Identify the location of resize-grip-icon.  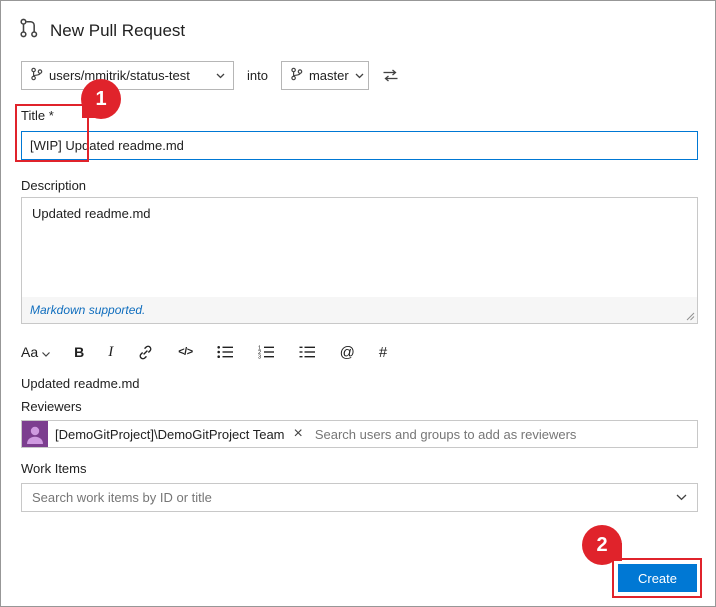
(690, 316).